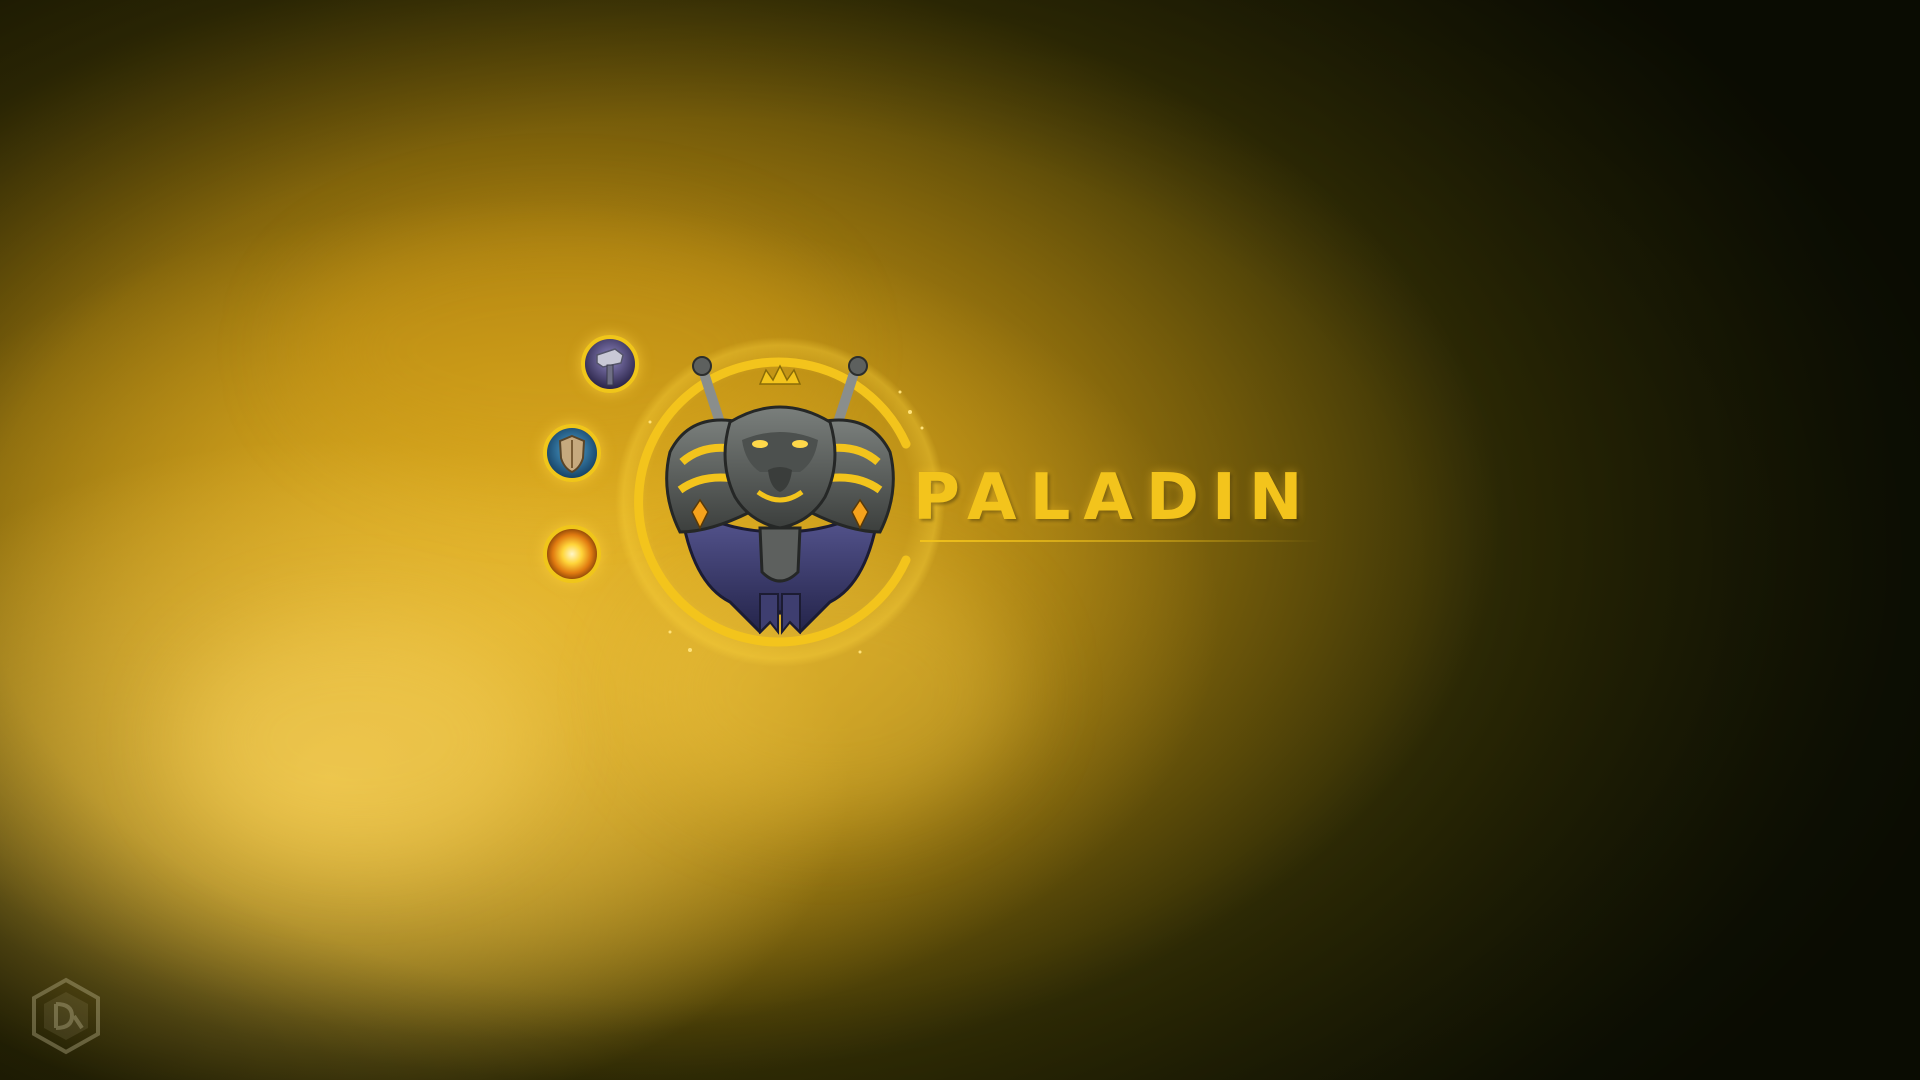 This screenshot has height=1080, width=1920. I want to click on title-underline, so click(1120, 541).